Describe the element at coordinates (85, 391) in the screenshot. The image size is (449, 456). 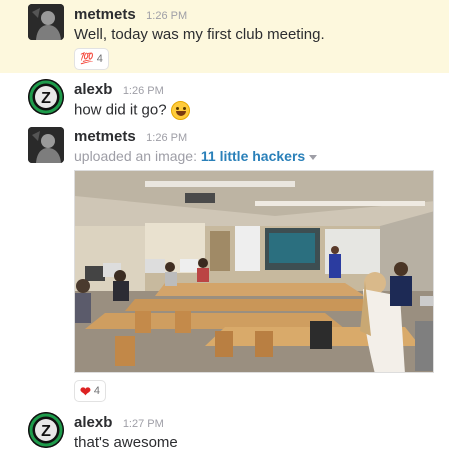
I see `heart-icon: ❤` at that location.